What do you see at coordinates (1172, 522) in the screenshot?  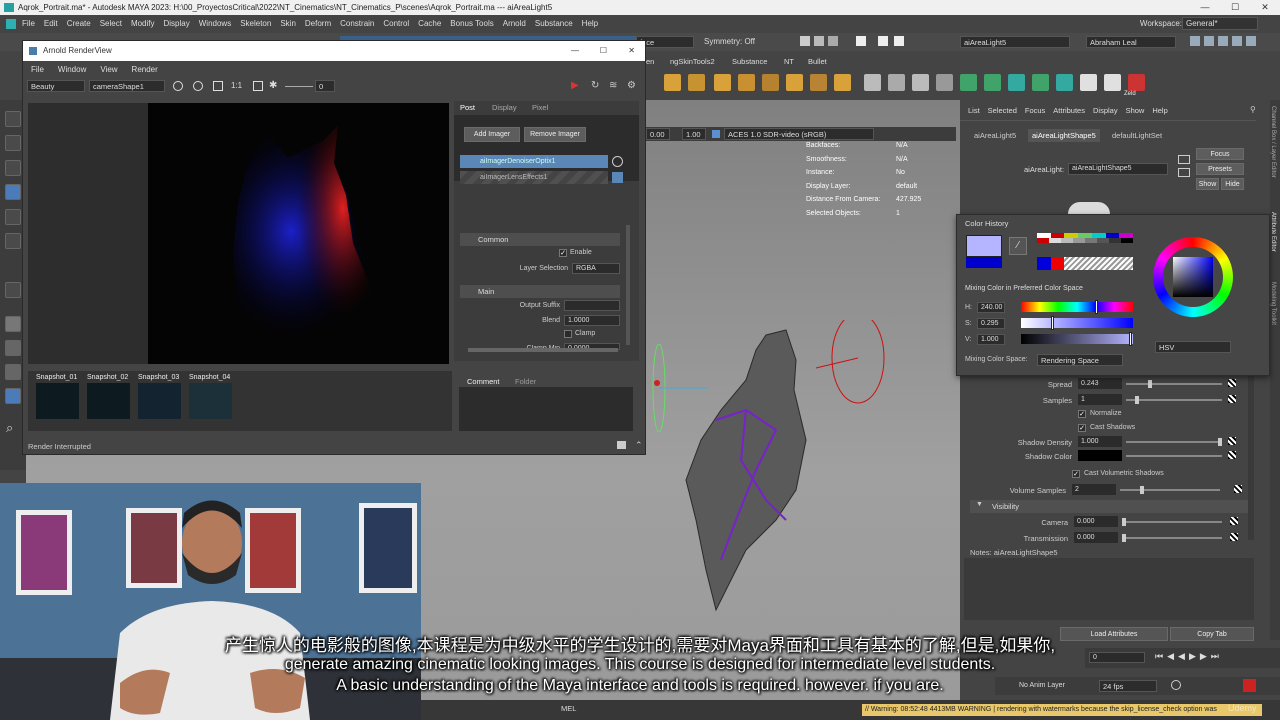 I see `camera-slider` at bounding box center [1172, 522].